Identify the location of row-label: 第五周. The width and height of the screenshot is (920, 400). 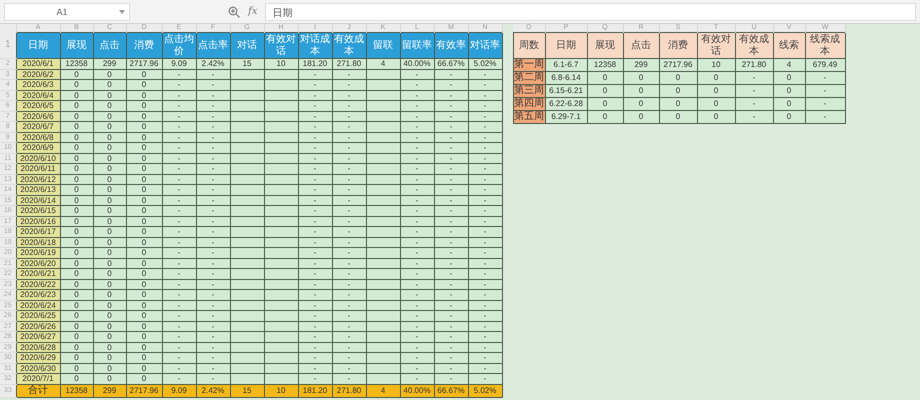
(529, 117).